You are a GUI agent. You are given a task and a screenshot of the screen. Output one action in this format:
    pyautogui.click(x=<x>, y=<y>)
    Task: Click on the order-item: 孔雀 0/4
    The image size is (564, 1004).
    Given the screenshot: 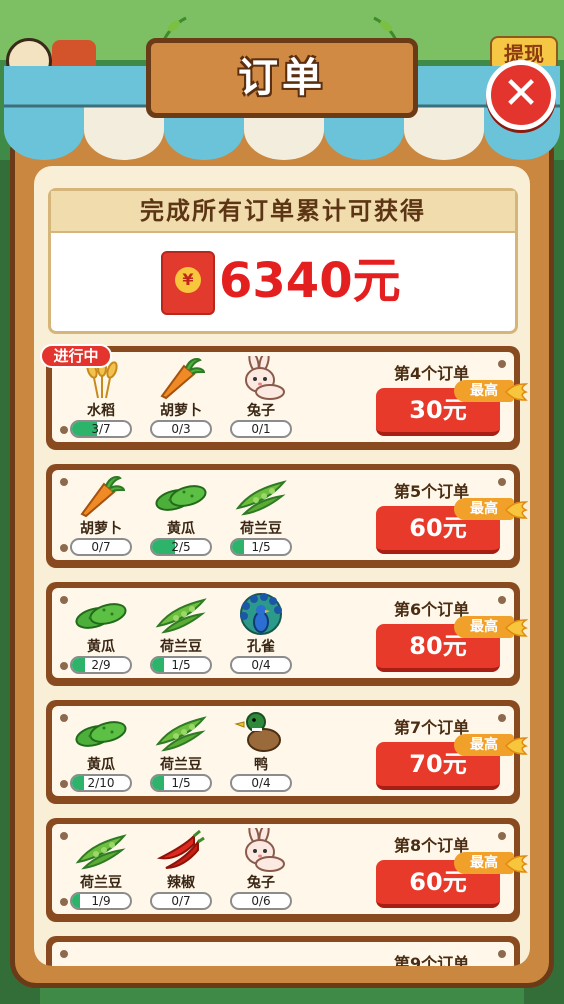 What is the action you would take?
    pyautogui.click(x=261, y=635)
    